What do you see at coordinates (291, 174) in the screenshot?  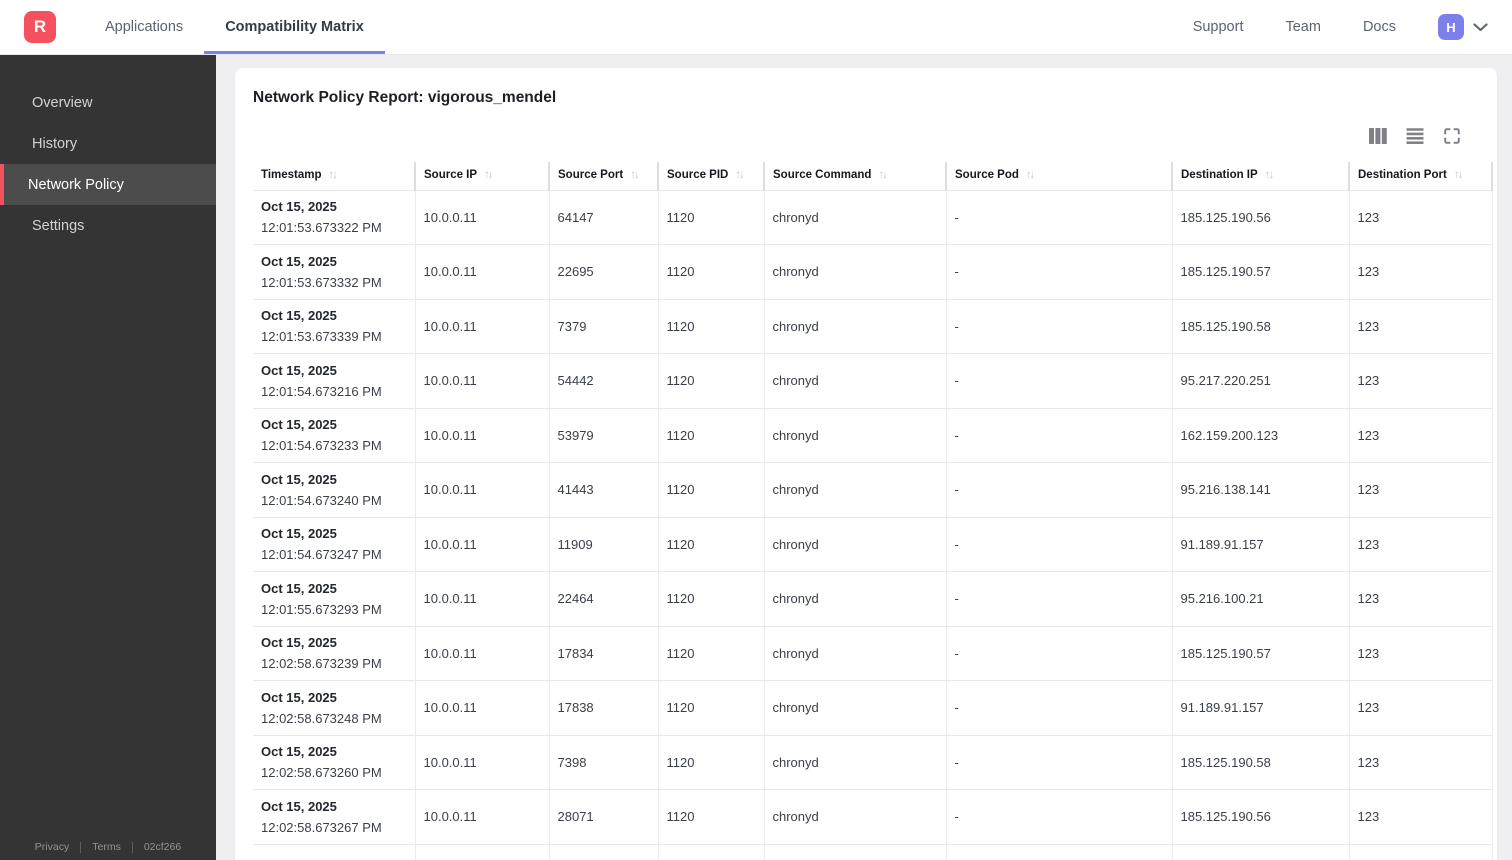 I see `column-label: Timestamp` at bounding box center [291, 174].